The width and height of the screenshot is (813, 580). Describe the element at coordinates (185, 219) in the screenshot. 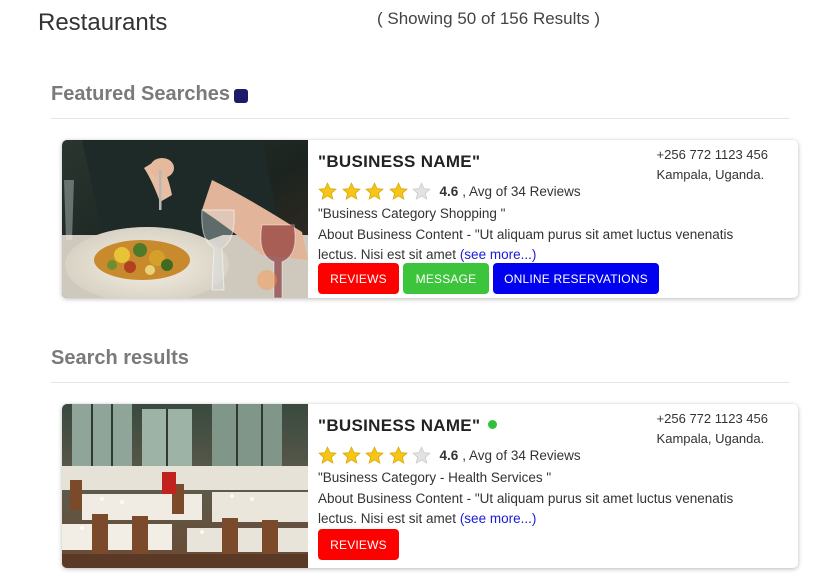

I see `food-plate-photo` at that location.